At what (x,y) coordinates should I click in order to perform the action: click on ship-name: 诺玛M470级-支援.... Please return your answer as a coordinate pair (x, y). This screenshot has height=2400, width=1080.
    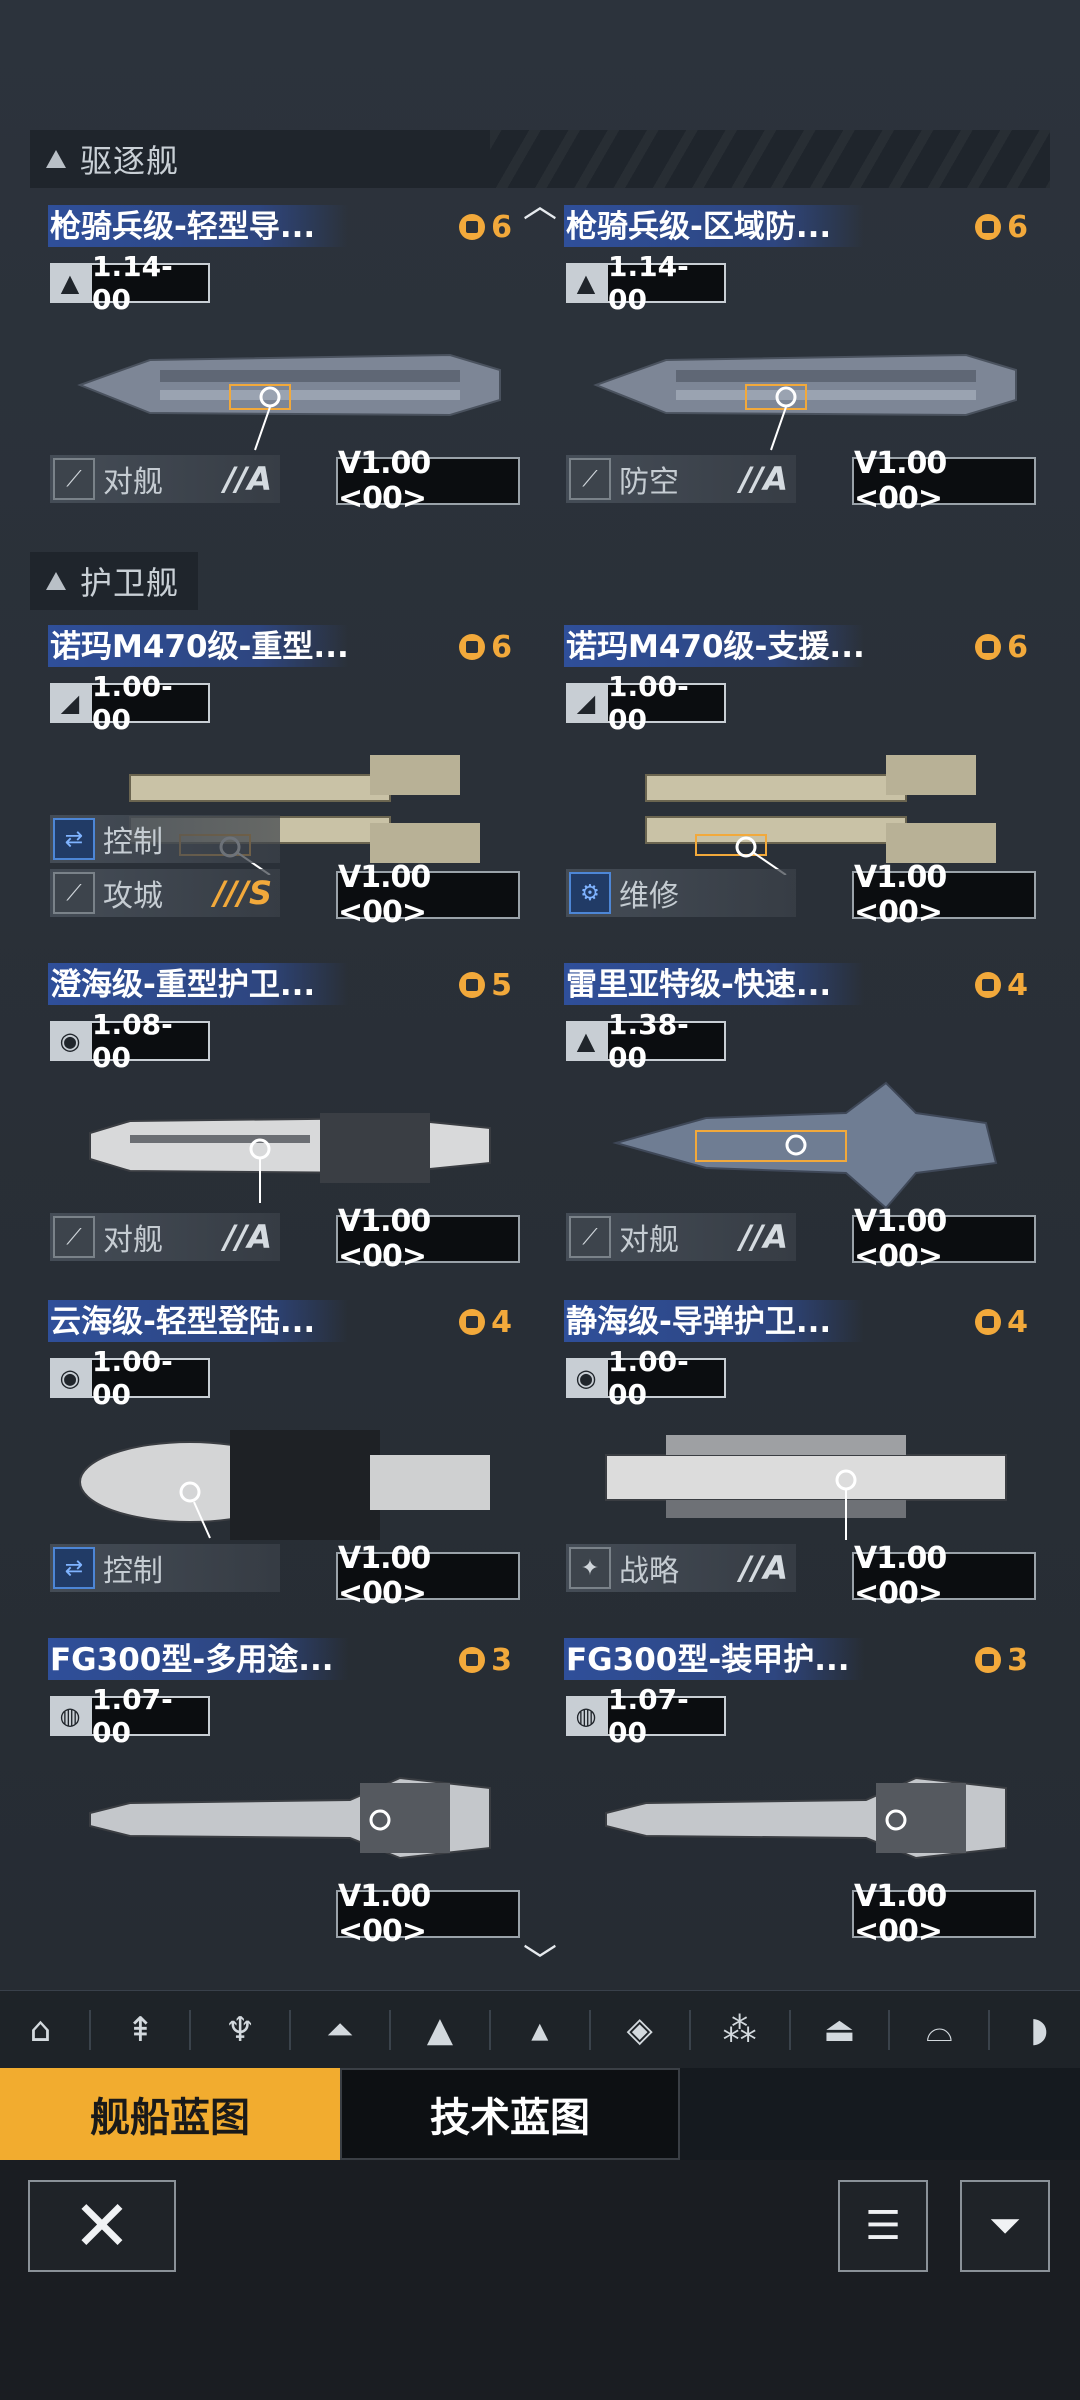
    Looking at the image, I should click on (715, 647).